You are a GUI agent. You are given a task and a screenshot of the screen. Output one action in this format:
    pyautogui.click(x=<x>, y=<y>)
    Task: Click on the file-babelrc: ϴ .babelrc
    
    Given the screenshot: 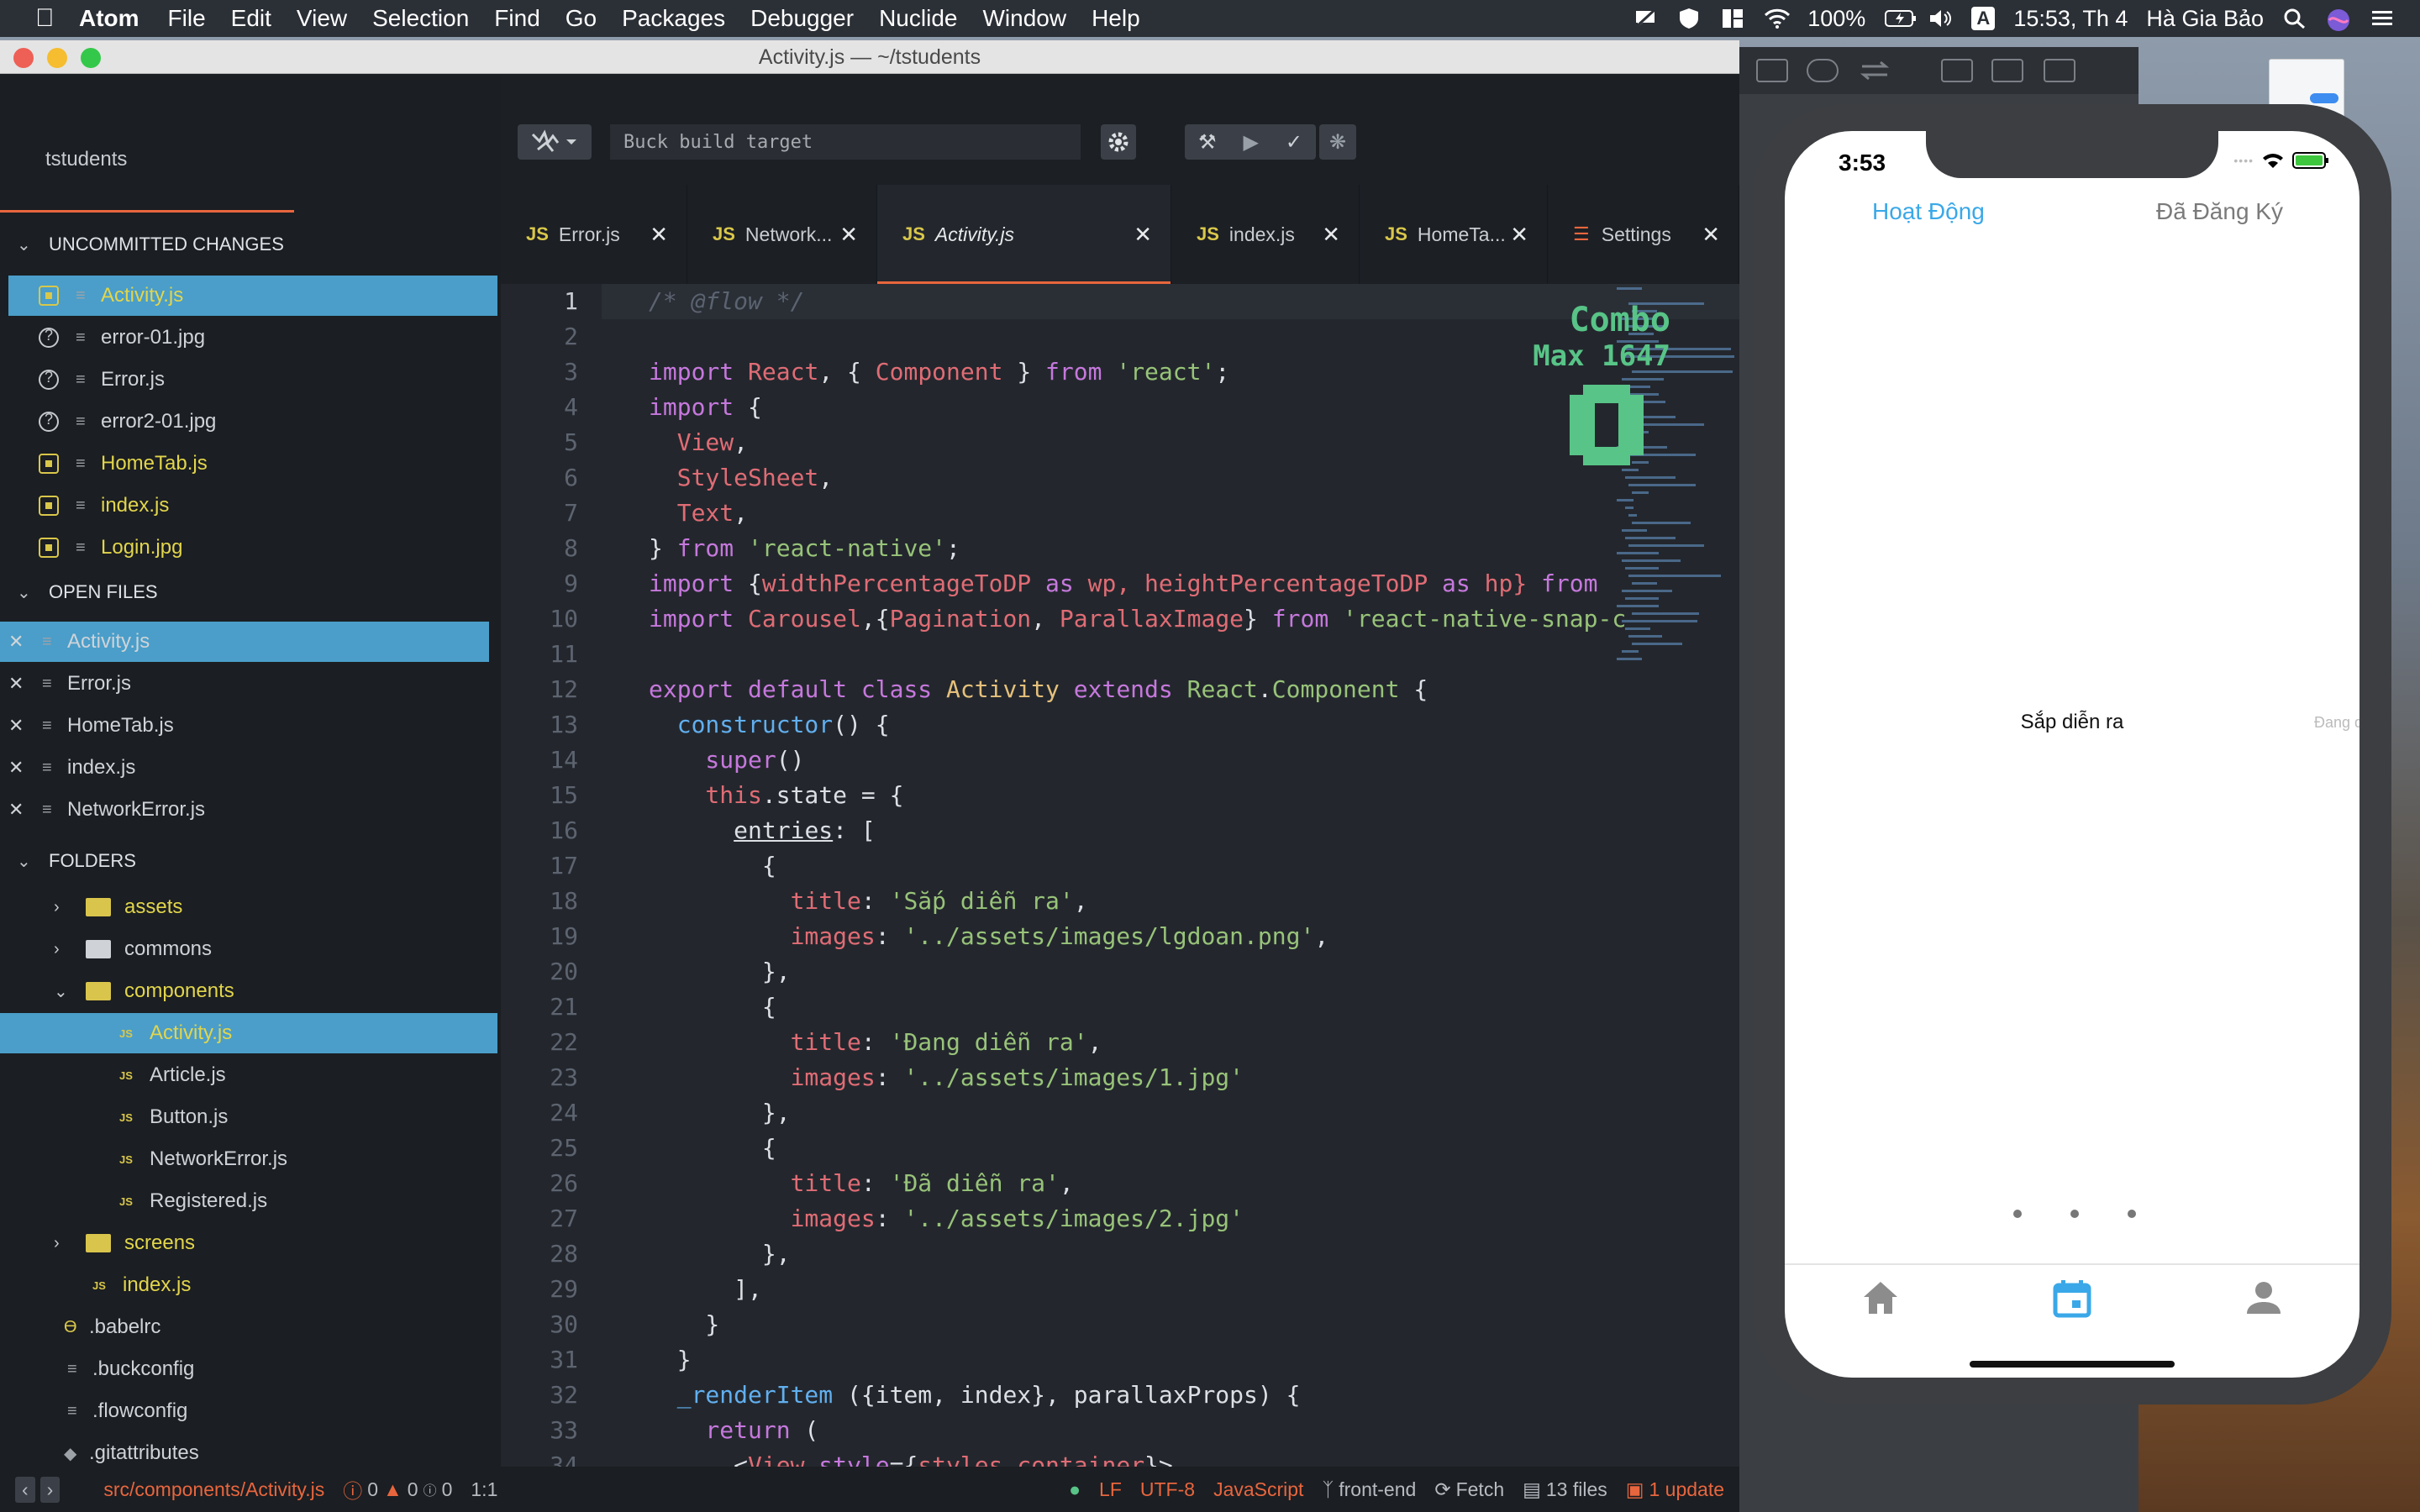 What is the action you would take?
    pyautogui.click(x=80, y=1327)
    